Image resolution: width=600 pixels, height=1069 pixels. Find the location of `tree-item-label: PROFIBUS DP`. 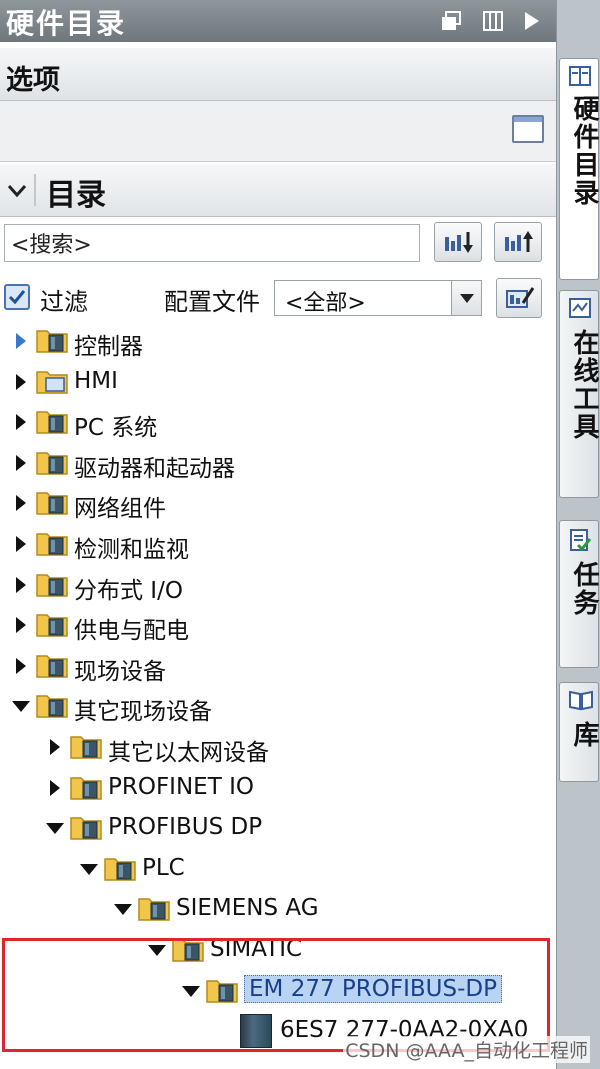

tree-item-label: PROFIBUS DP is located at coordinates (185, 827).